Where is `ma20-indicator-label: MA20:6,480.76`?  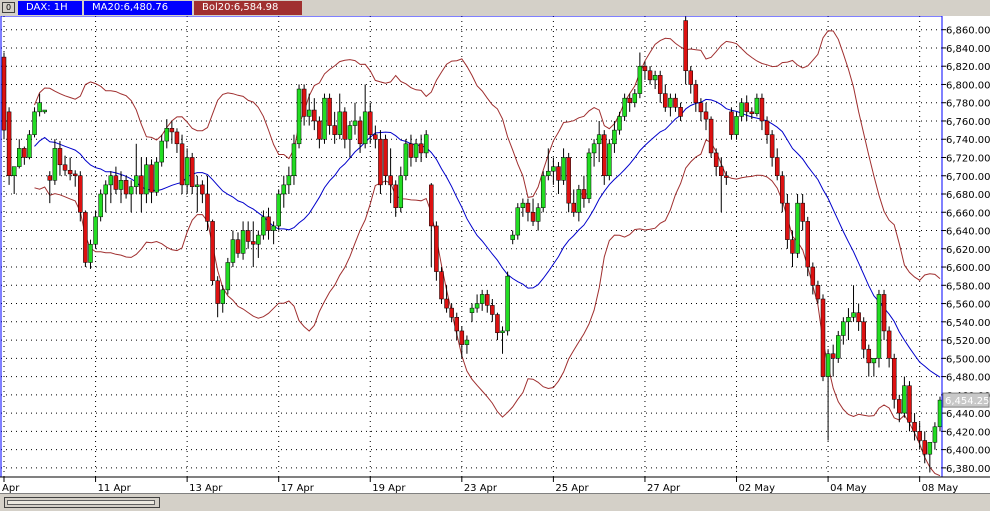 ma20-indicator-label: MA20:6,480.76 is located at coordinates (138, 8).